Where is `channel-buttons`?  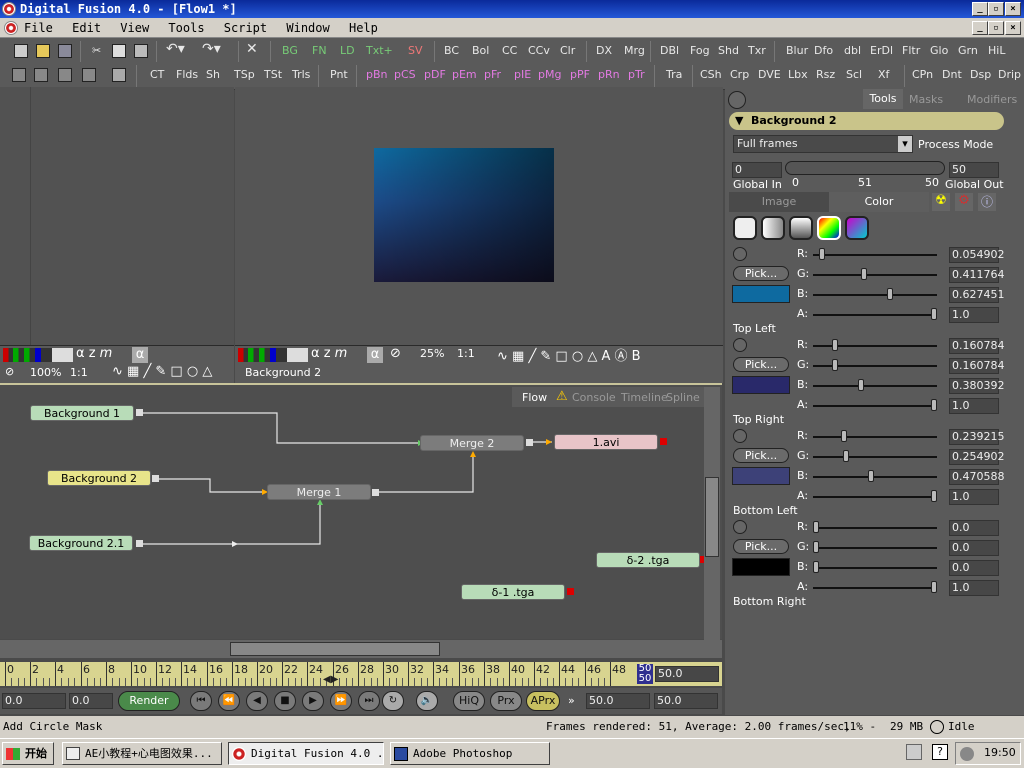
channel-buttons is located at coordinates (38, 355).